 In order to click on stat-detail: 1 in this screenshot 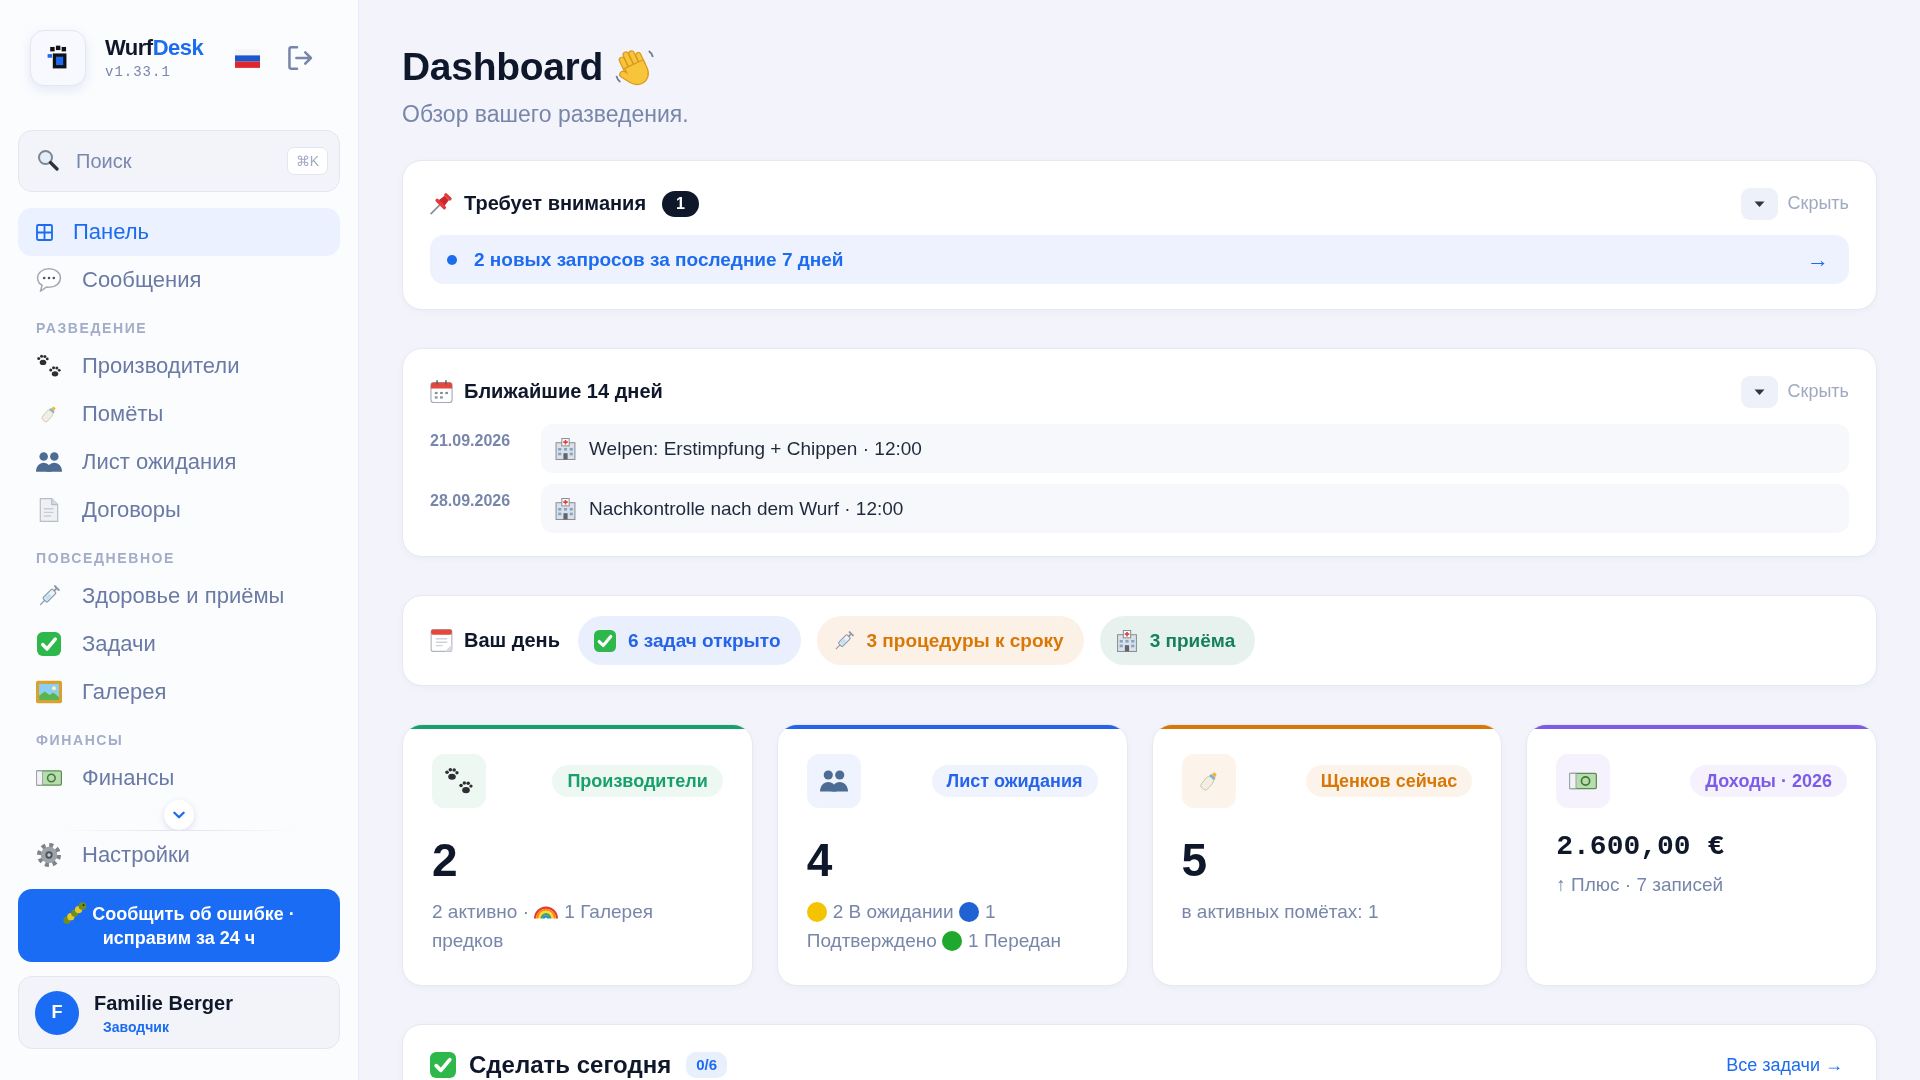, I will do `click(990, 911)`.